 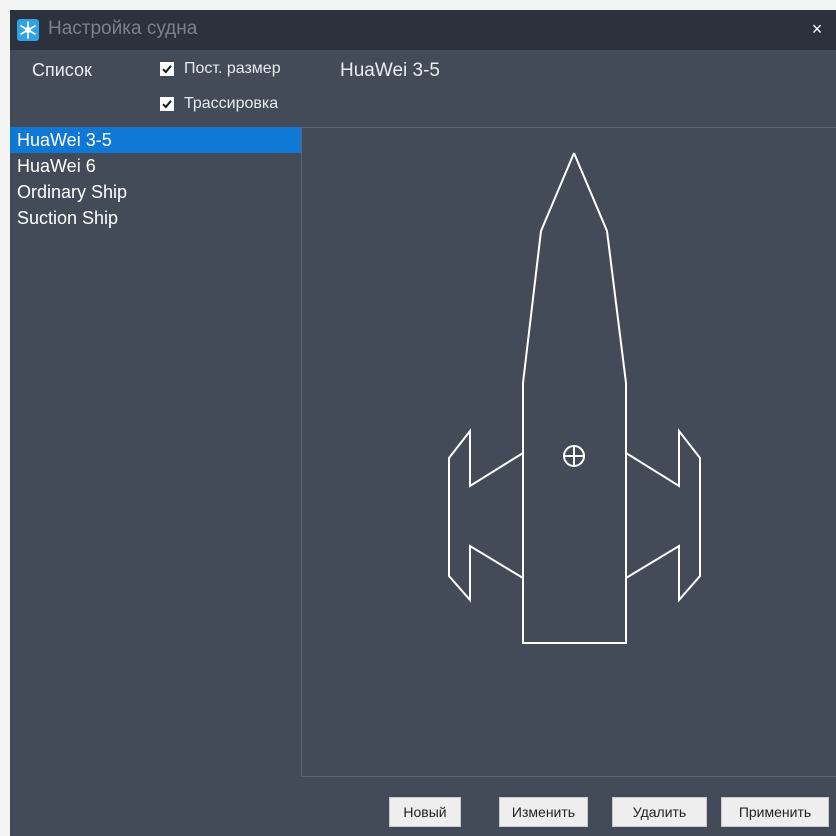 What do you see at coordinates (155, 140) in the screenshot?
I see `list-item: HuaWei 3-5` at bounding box center [155, 140].